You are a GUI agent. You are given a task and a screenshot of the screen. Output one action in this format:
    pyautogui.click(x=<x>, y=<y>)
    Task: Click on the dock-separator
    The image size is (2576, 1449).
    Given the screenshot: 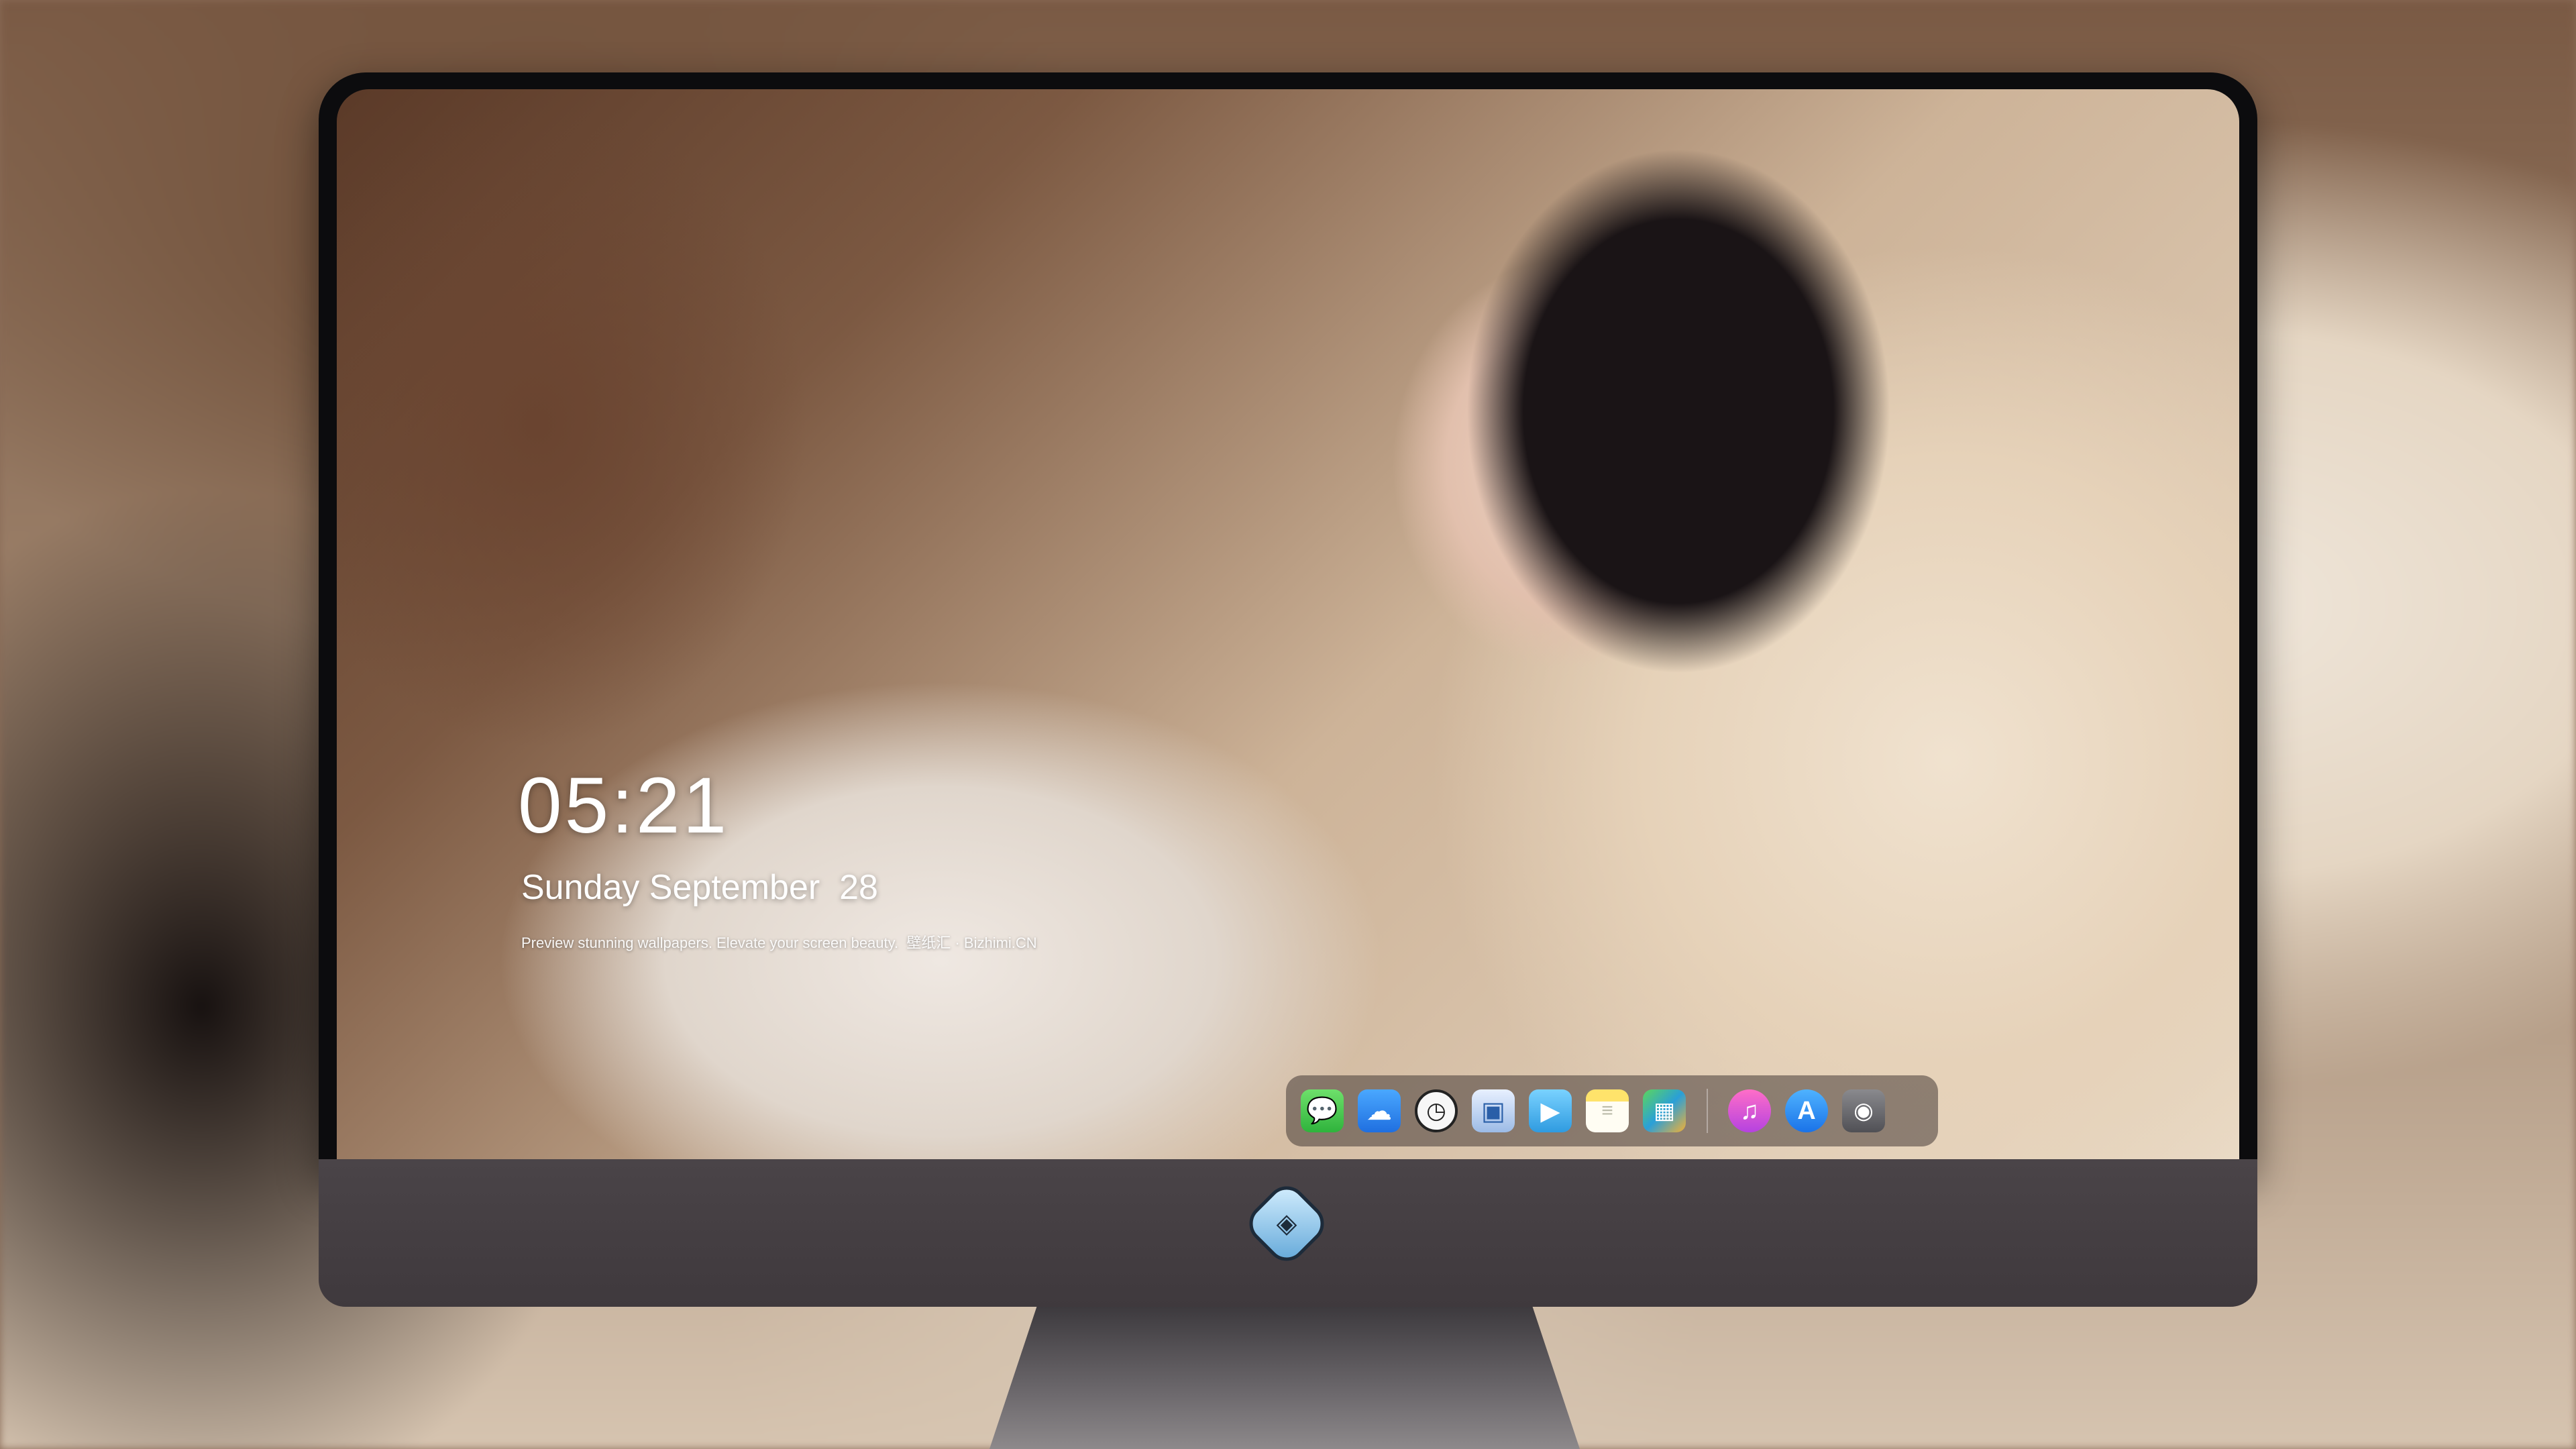 What is the action you would take?
    pyautogui.click(x=1707, y=1111)
    